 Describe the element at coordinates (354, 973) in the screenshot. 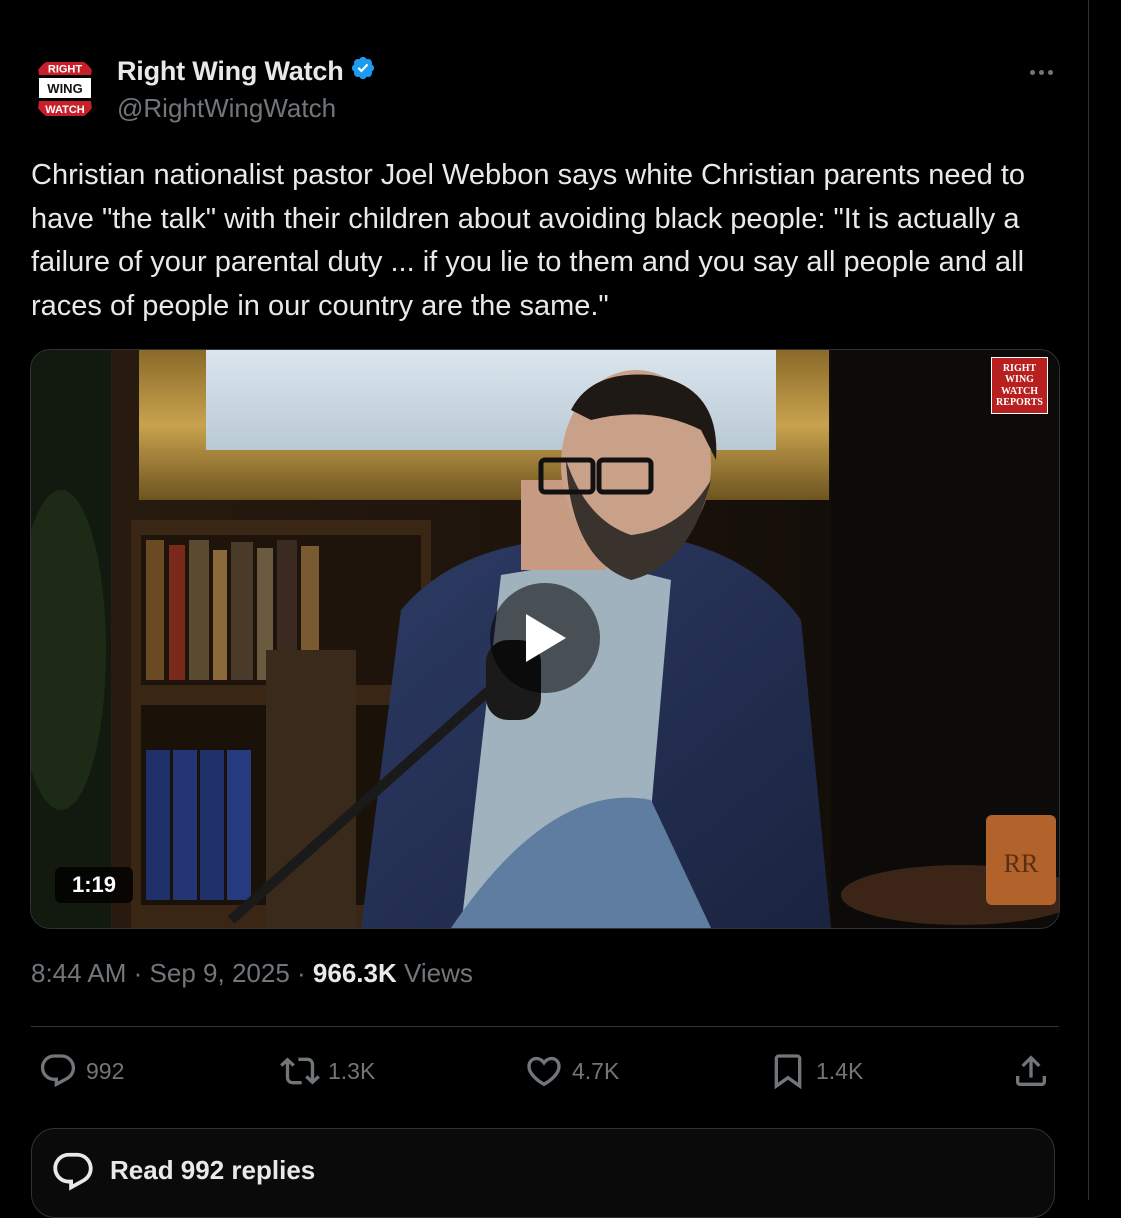

I see `views-count: 966.3K` at that location.